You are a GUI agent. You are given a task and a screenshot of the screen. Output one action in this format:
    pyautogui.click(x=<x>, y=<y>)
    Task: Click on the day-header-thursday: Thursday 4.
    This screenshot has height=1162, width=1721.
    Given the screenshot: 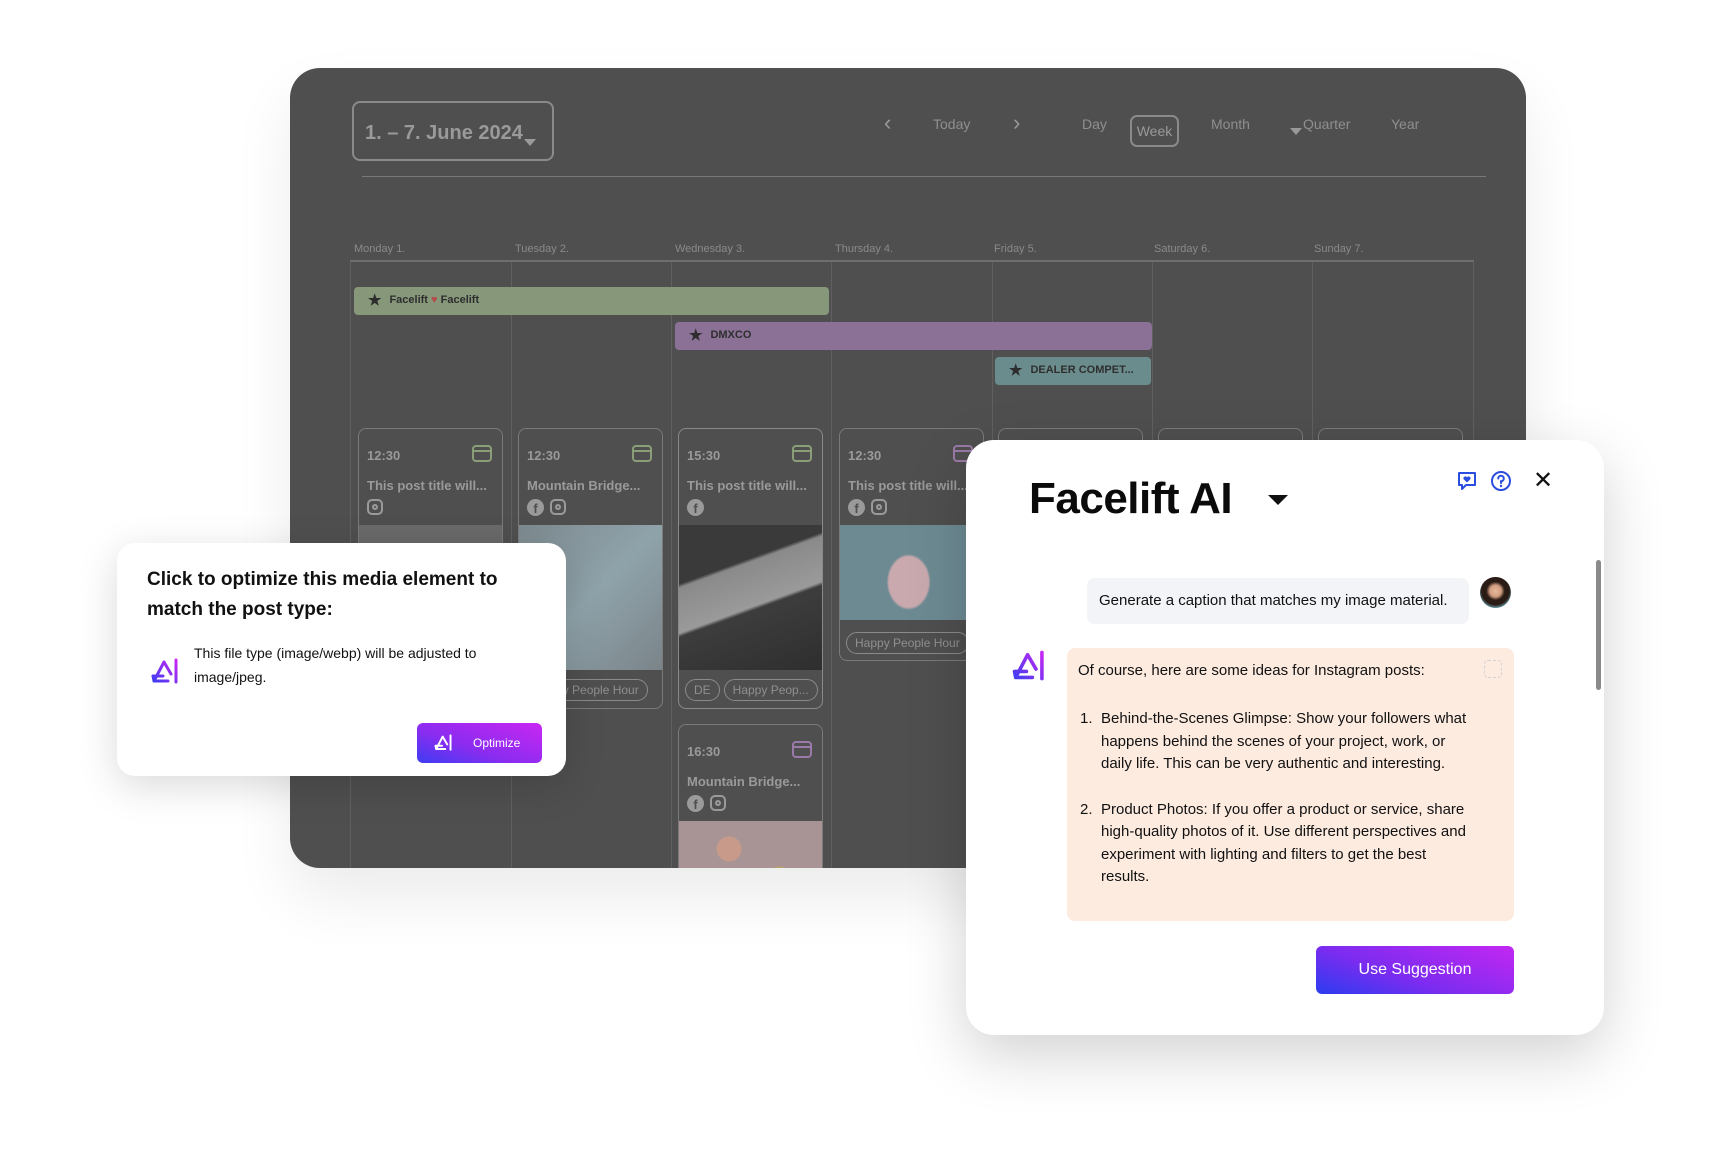 What is the action you would take?
    pyautogui.click(x=864, y=249)
    